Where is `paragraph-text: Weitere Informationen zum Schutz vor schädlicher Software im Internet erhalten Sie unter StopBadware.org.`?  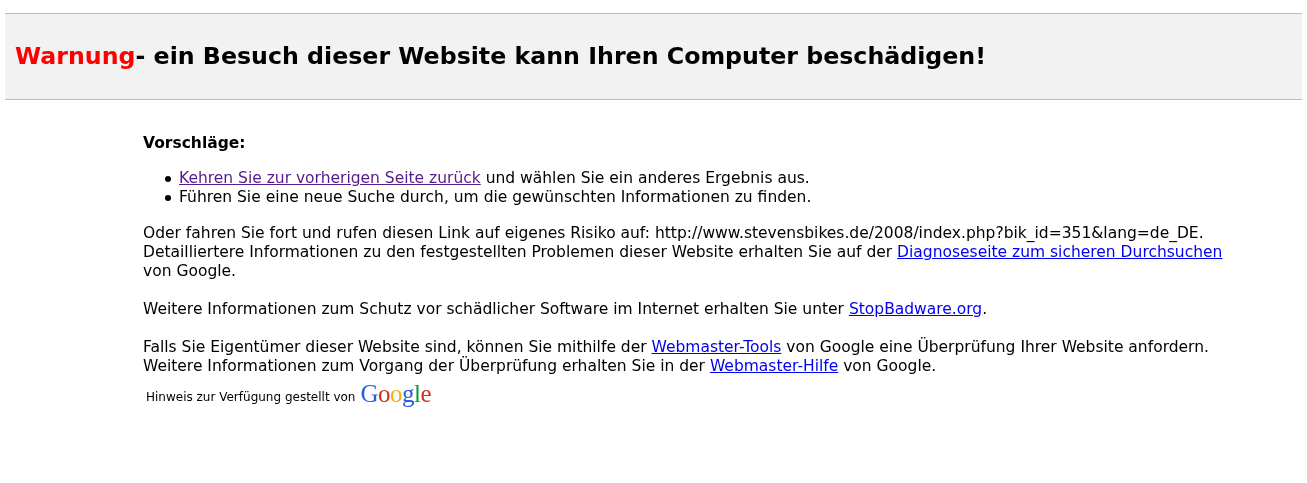
paragraph-text: Weitere Informationen zum Schutz vor schädlicher Software im Internet erhalten Sie unter StopBadware.org. is located at coordinates (566, 309).